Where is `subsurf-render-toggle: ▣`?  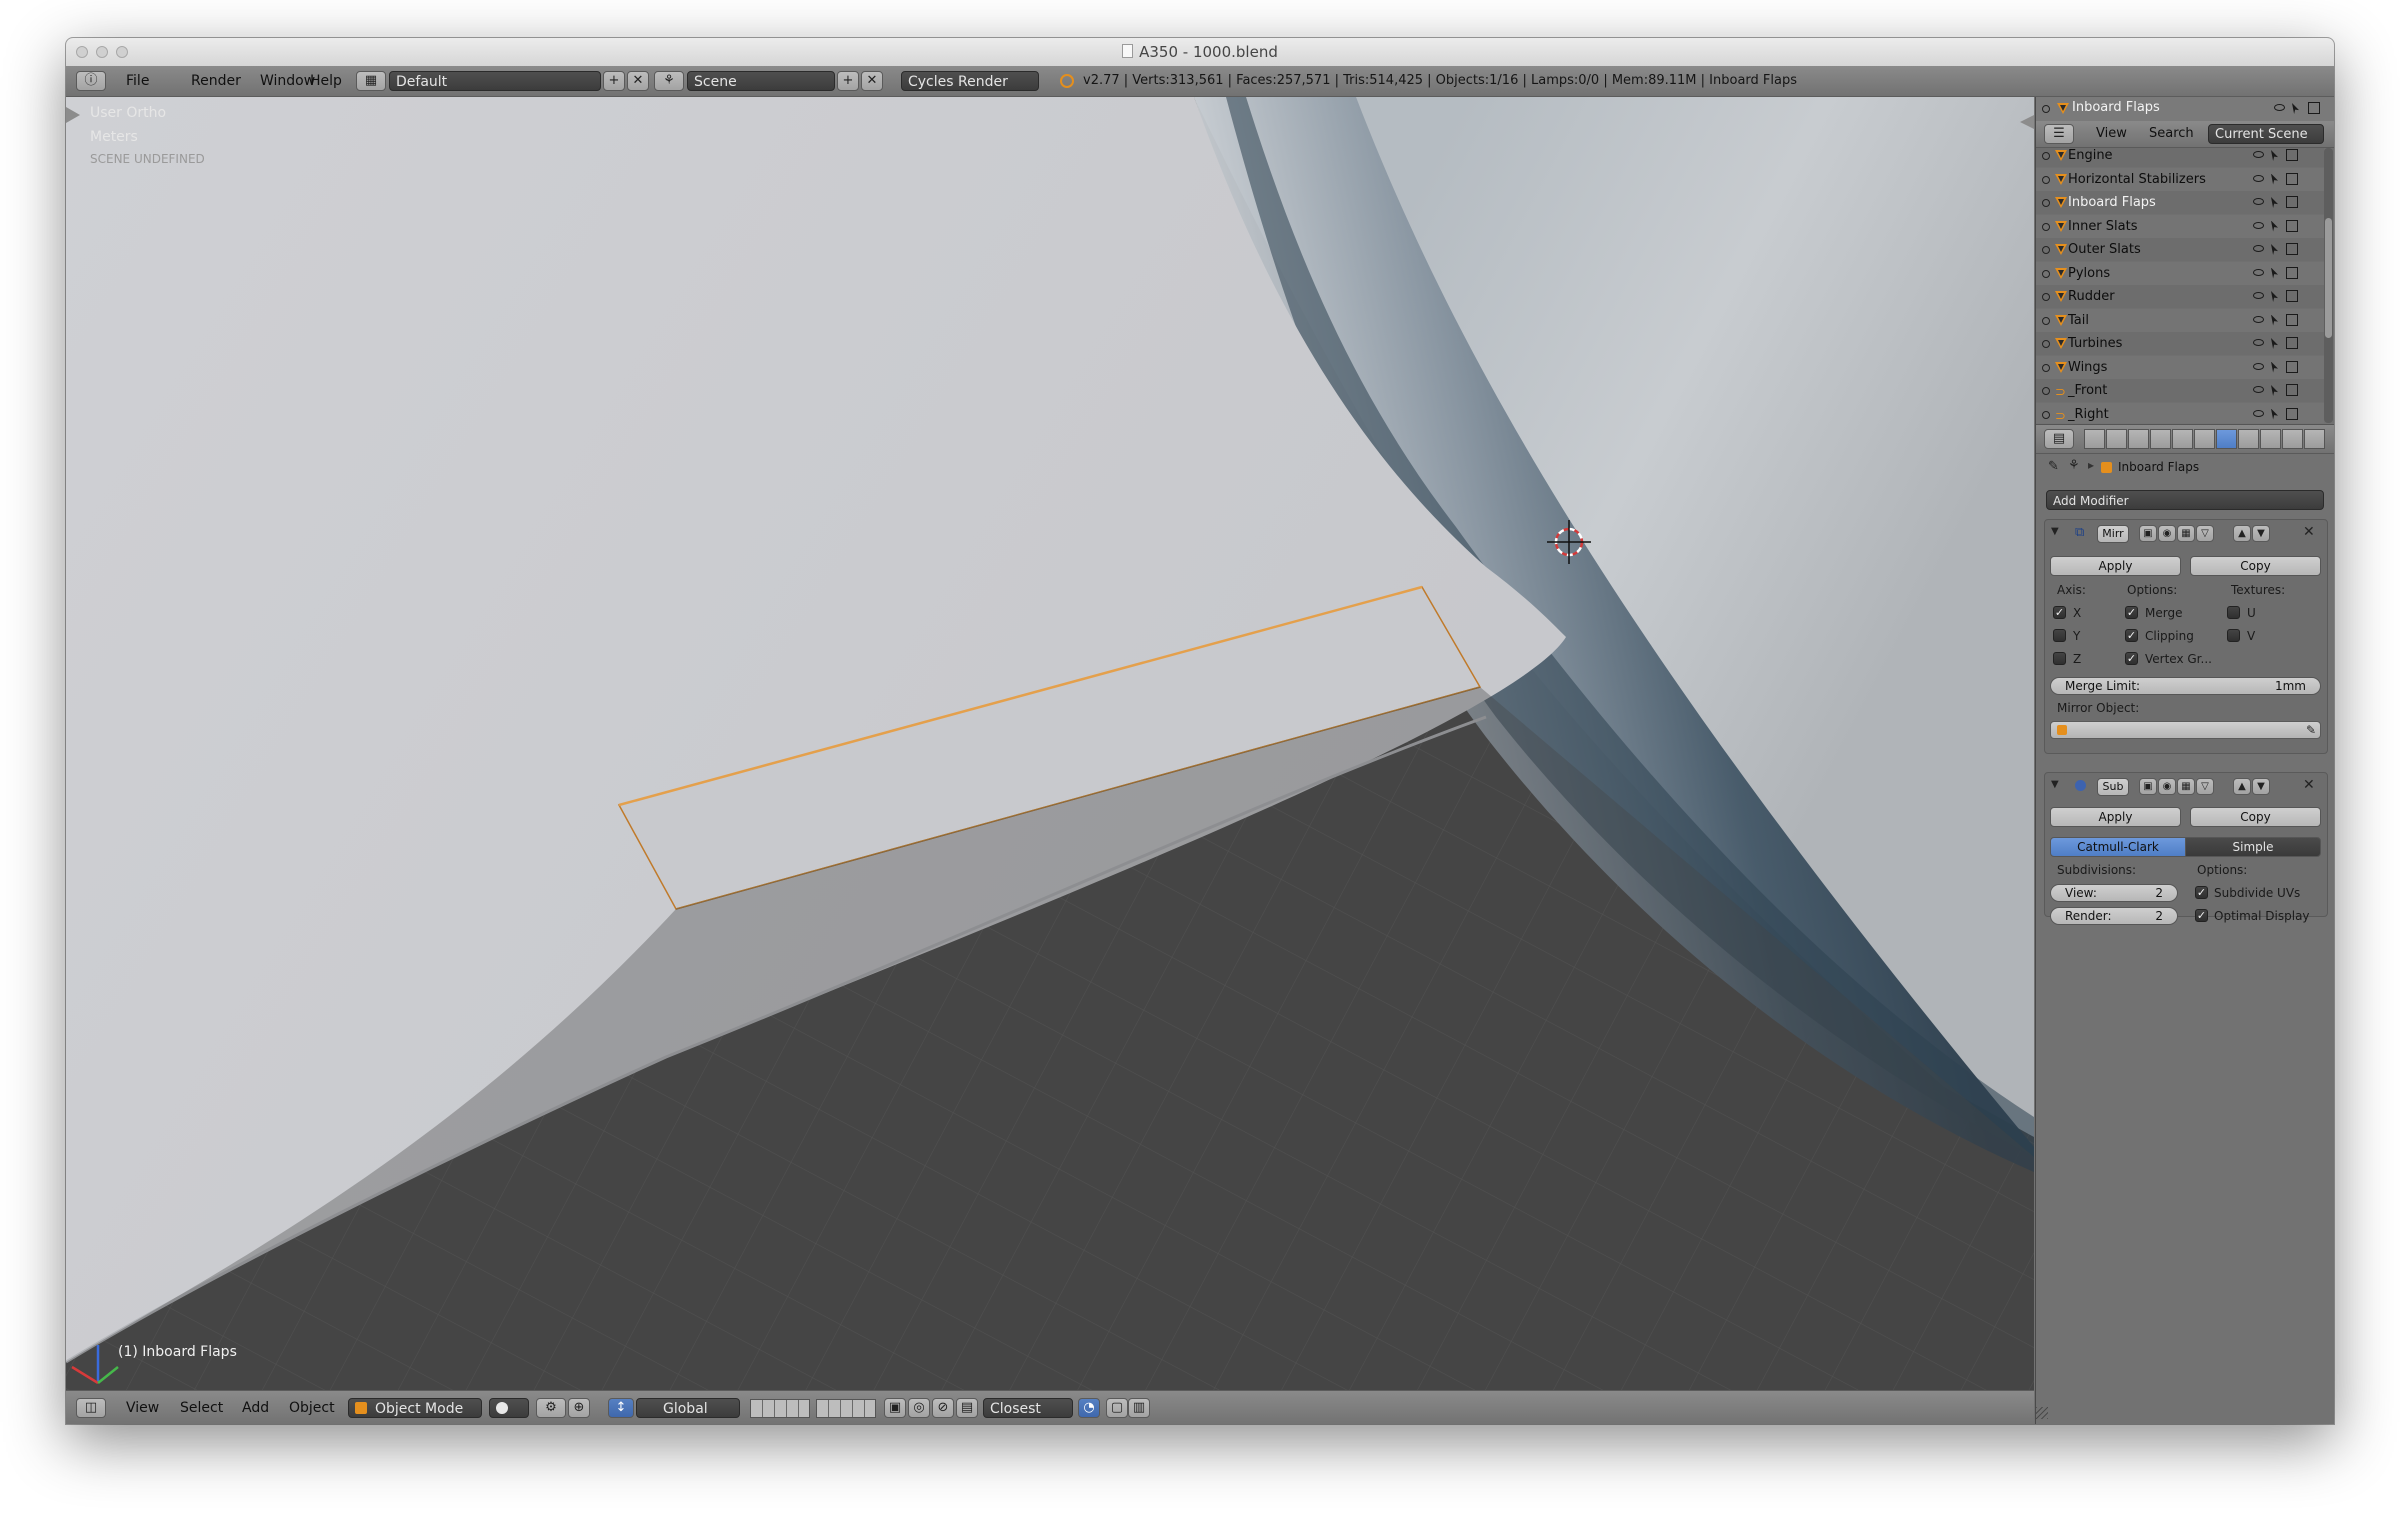 subsurf-render-toggle: ▣ is located at coordinates (2148, 786).